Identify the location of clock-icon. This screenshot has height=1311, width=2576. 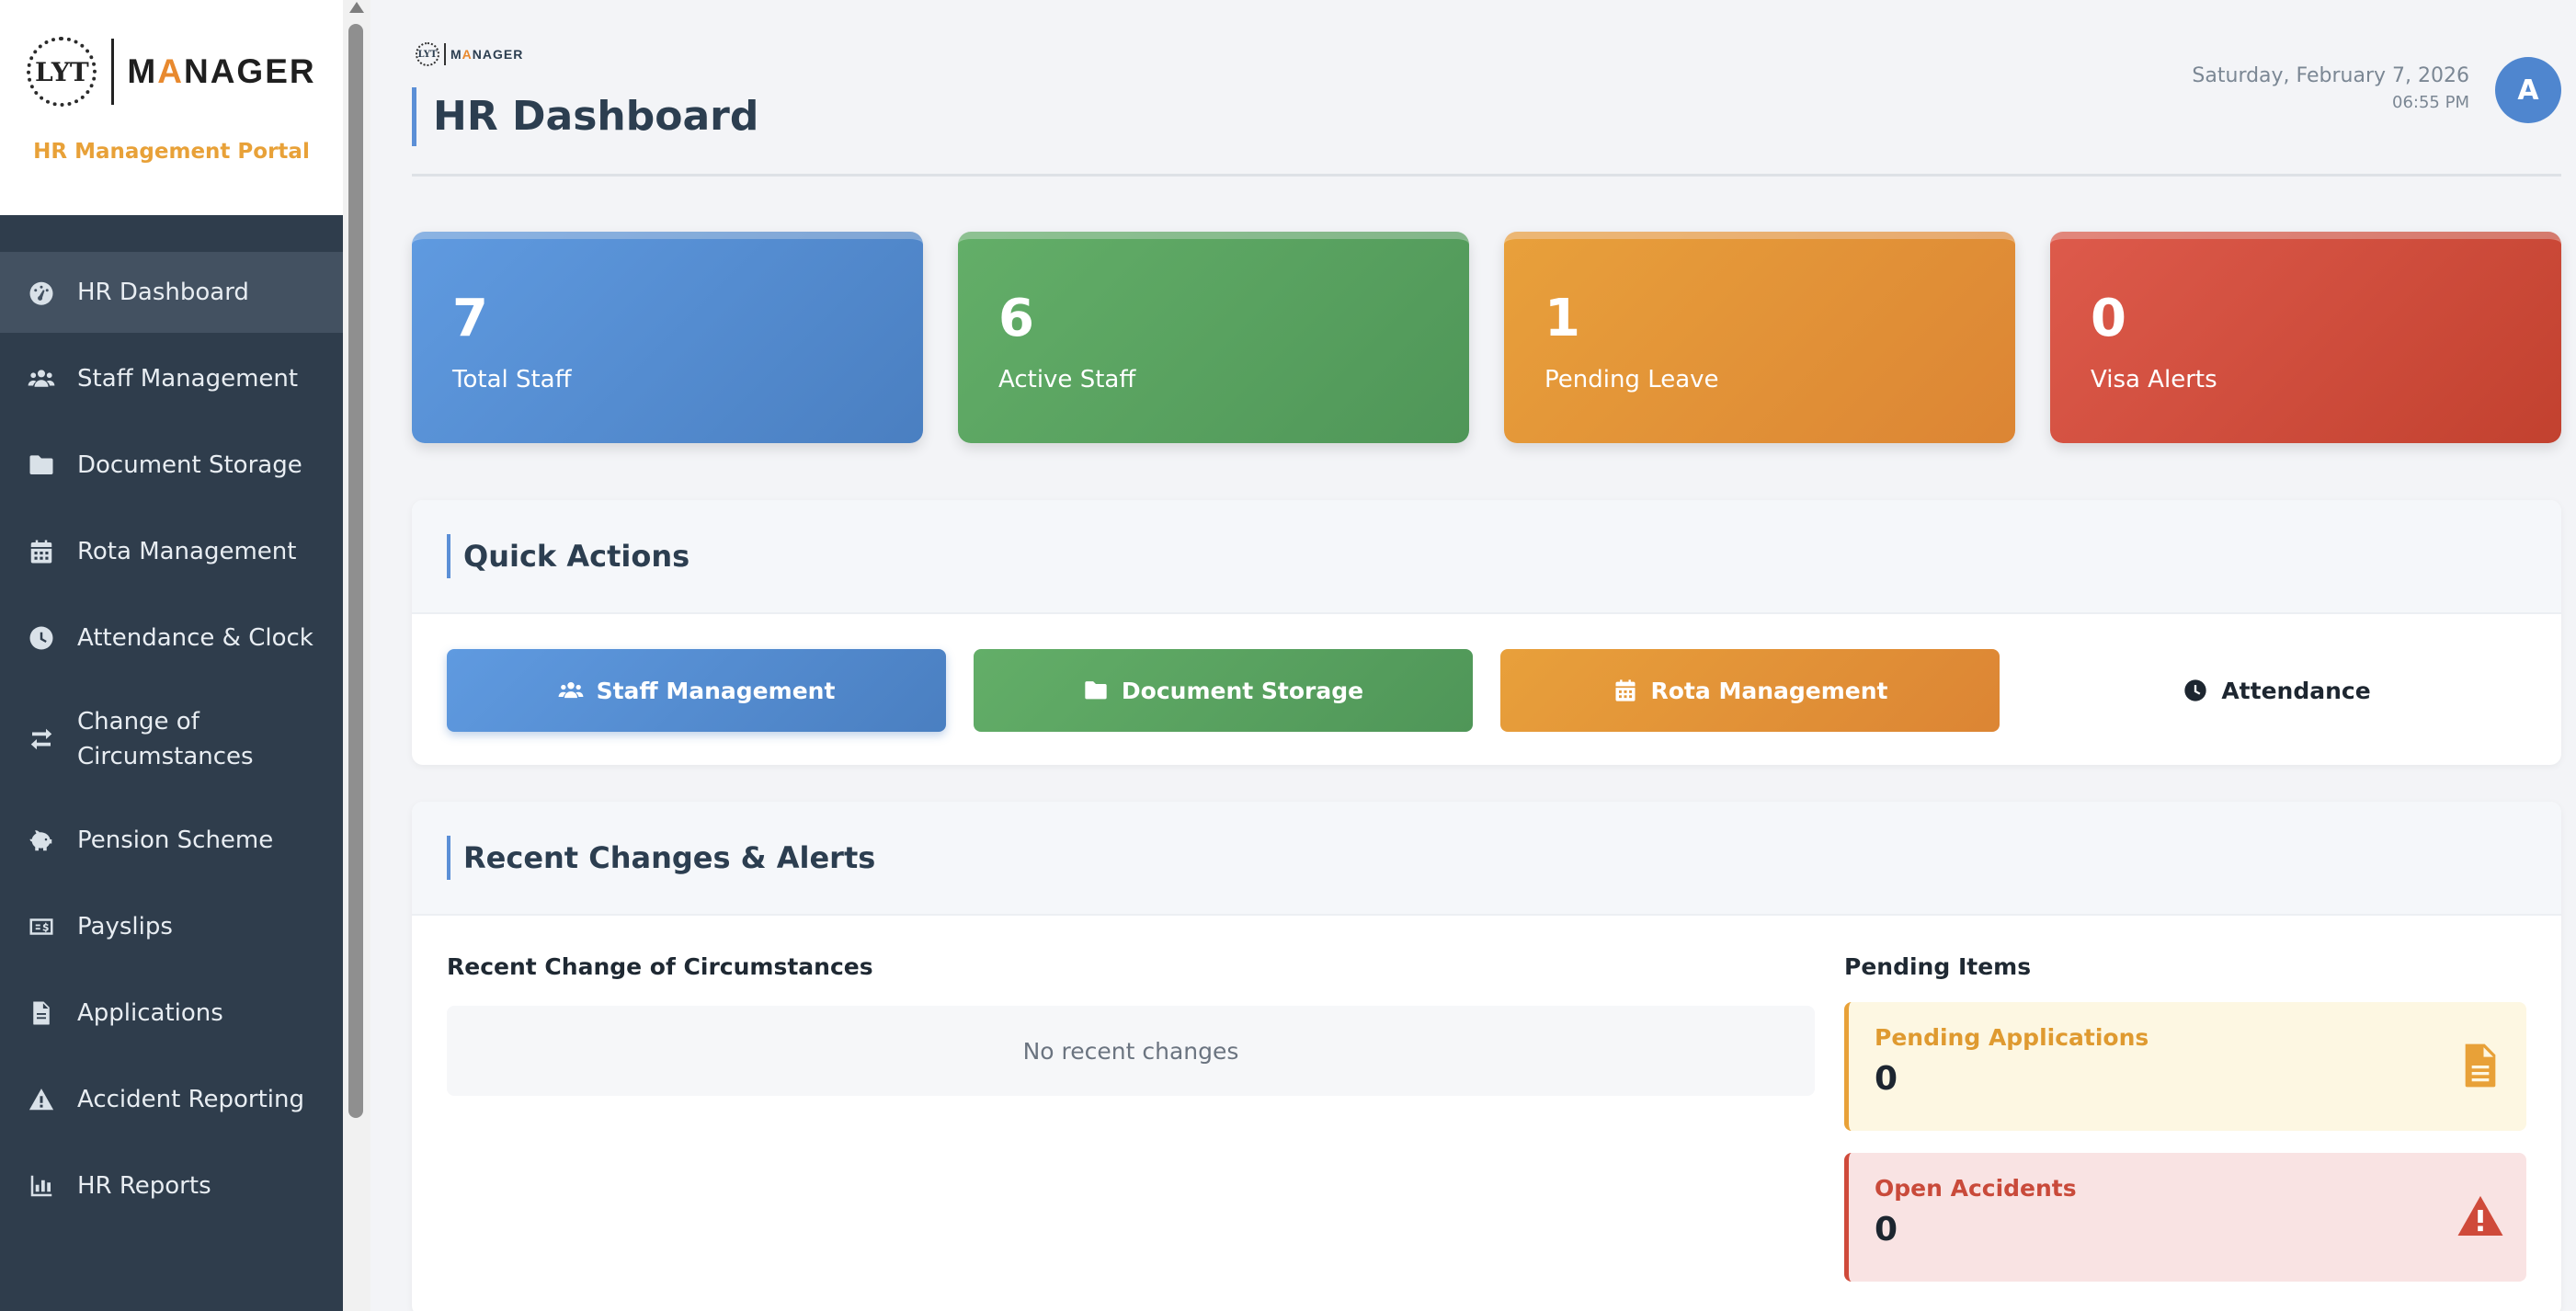
(41, 638).